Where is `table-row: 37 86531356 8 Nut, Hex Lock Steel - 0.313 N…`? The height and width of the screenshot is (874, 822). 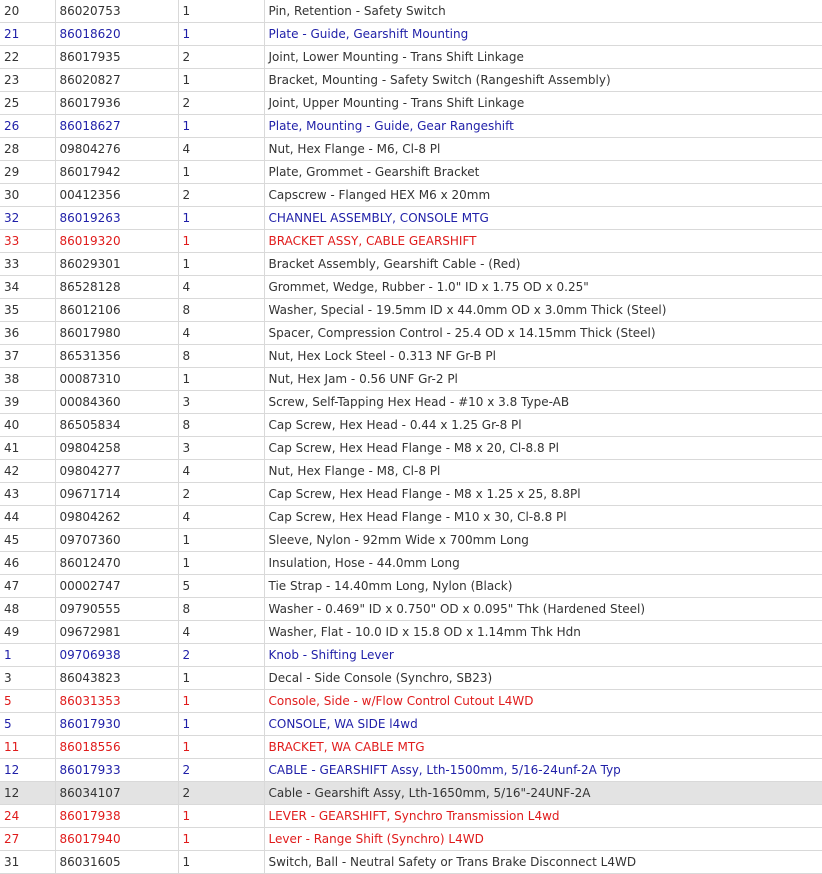 table-row: 37 86531356 8 Nut, Hex Lock Steel - 0.313 N… is located at coordinates (411, 356).